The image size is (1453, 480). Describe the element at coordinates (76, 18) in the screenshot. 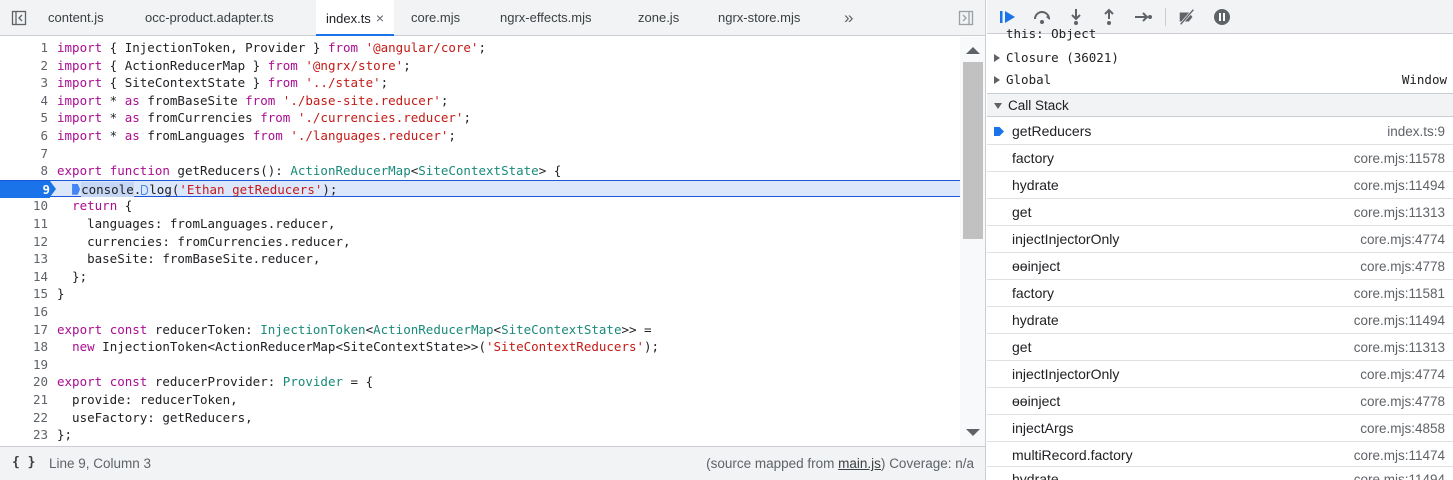

I see `tab-content-js: content.js` at that location.